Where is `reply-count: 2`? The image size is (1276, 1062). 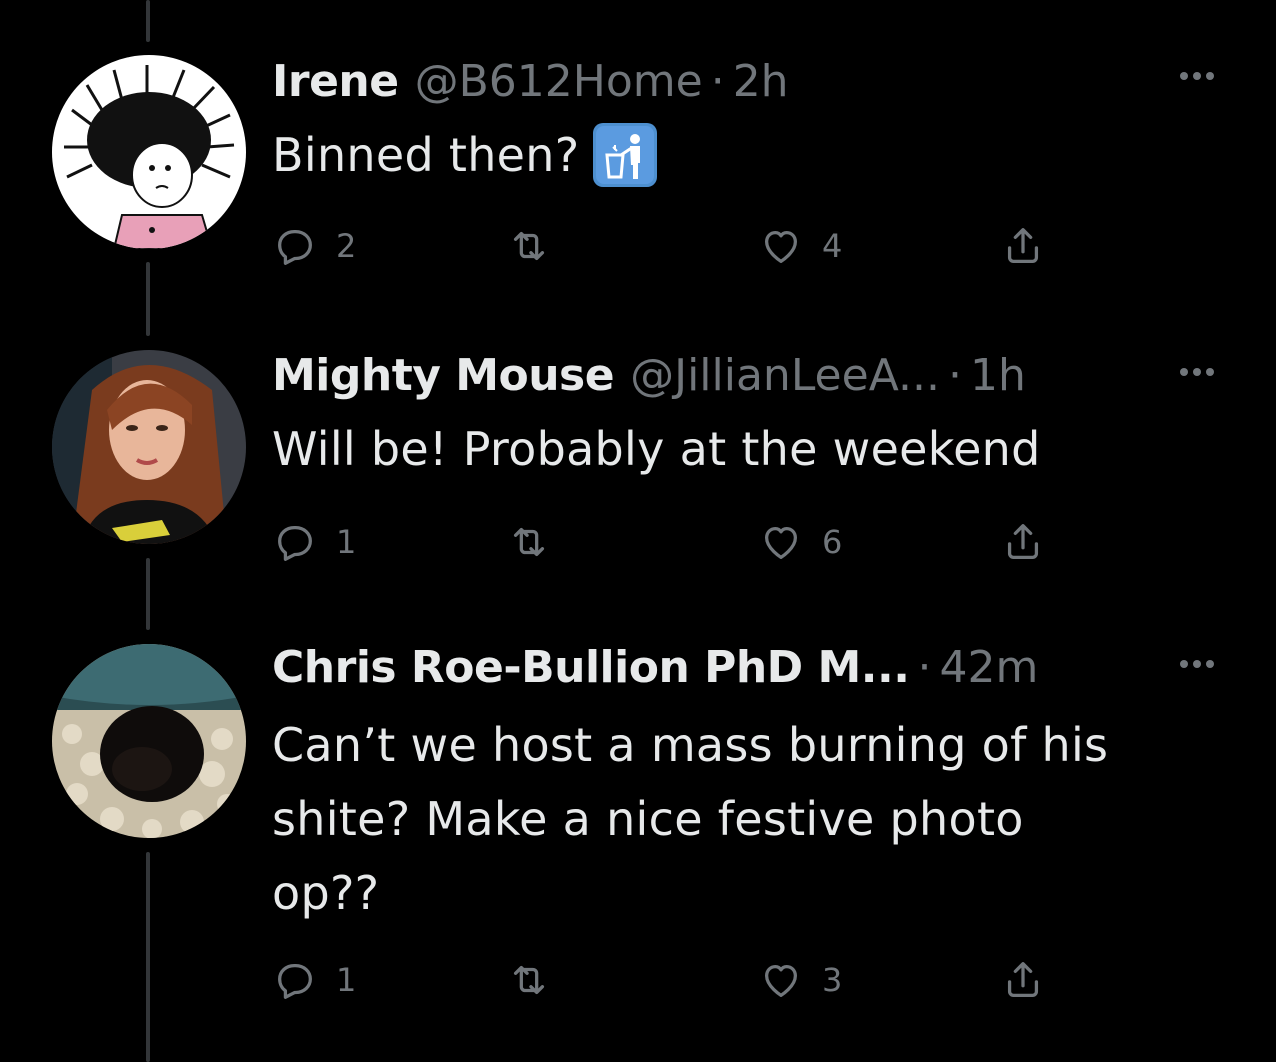
reply-count: 2 is located at coordinates (346, 246).